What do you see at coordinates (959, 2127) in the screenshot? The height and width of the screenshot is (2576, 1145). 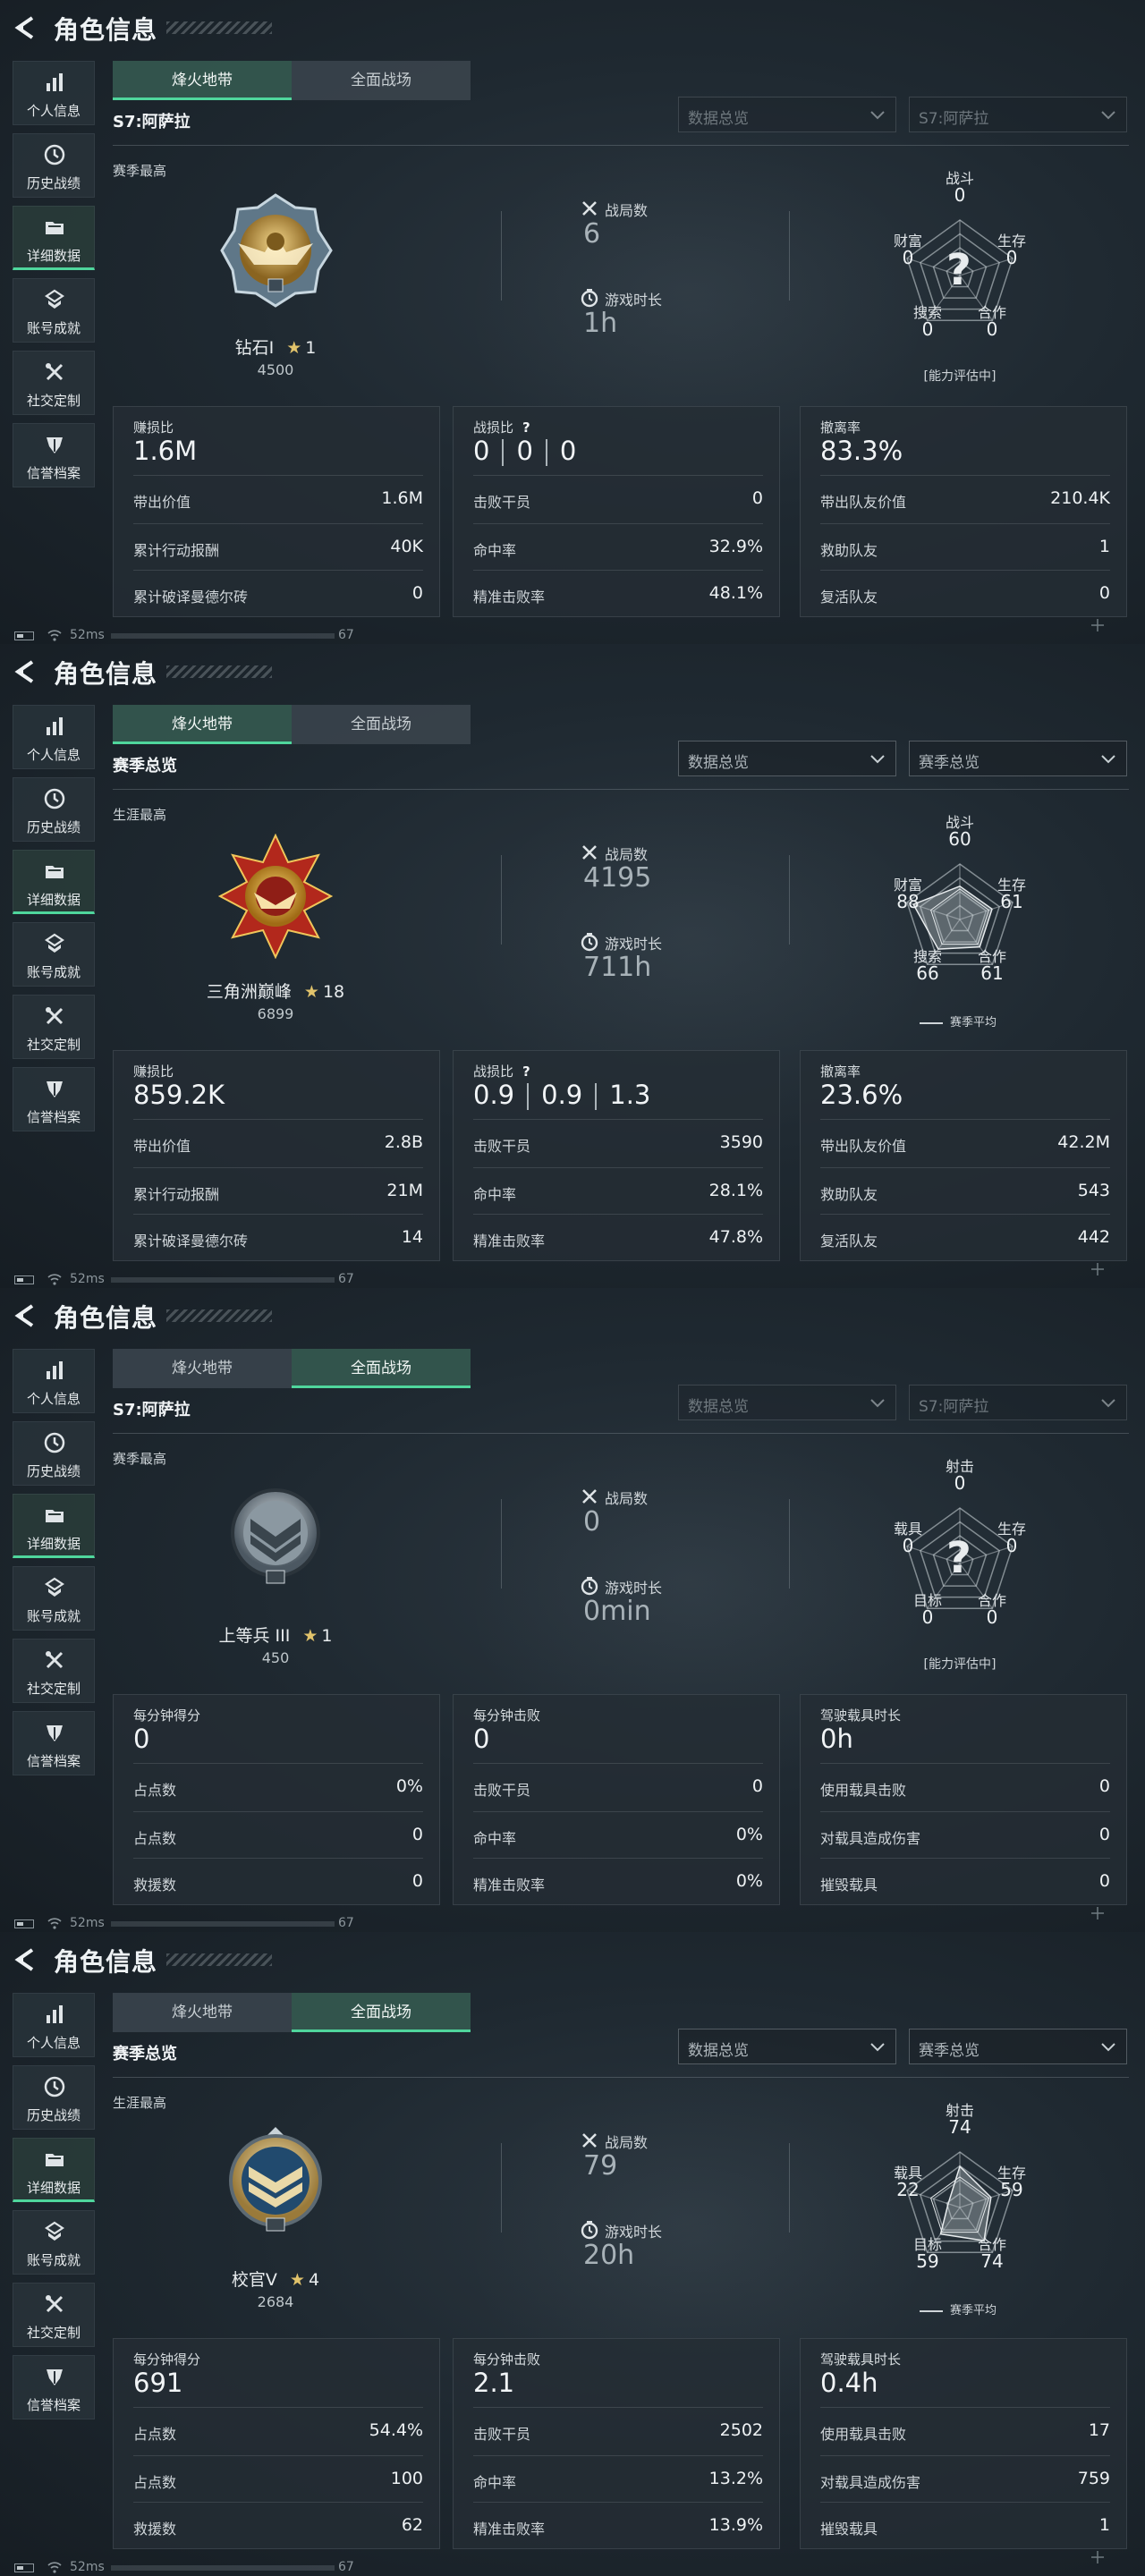 I see `radar-axis-value: 74` at bounding box center [959, 2127].